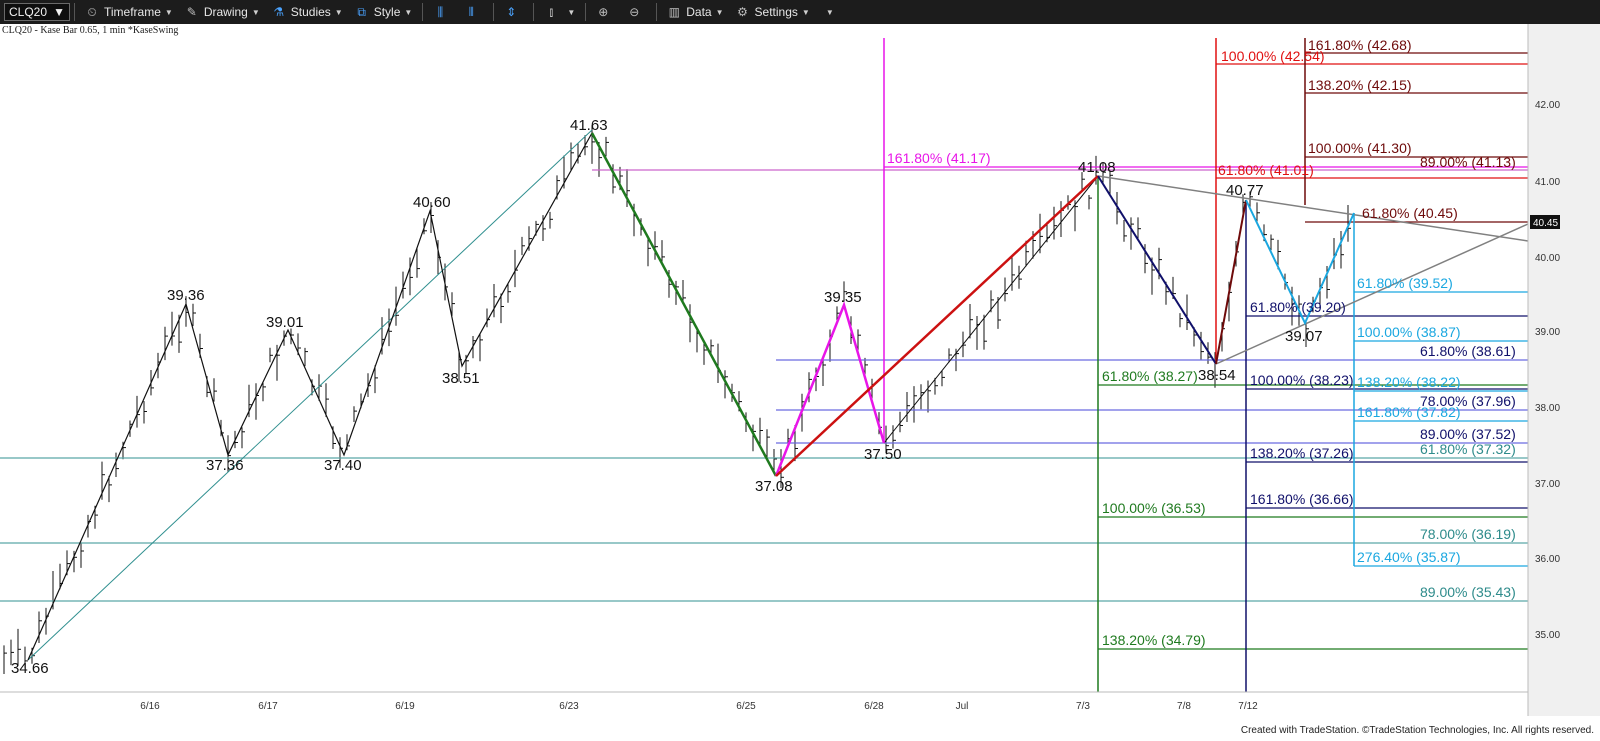 Image resolution: width=1600 pixels, height=741 pixels. Describe the element at coordinates (387, 12) in the screenshot. I see `style-label: Style` at that location.